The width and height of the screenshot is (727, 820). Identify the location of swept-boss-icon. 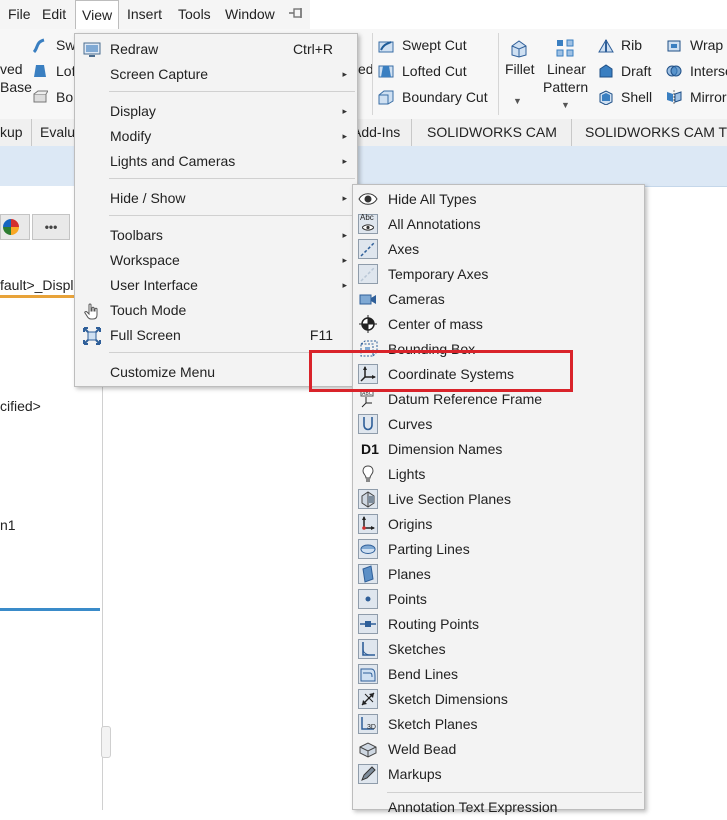
(40, 46).